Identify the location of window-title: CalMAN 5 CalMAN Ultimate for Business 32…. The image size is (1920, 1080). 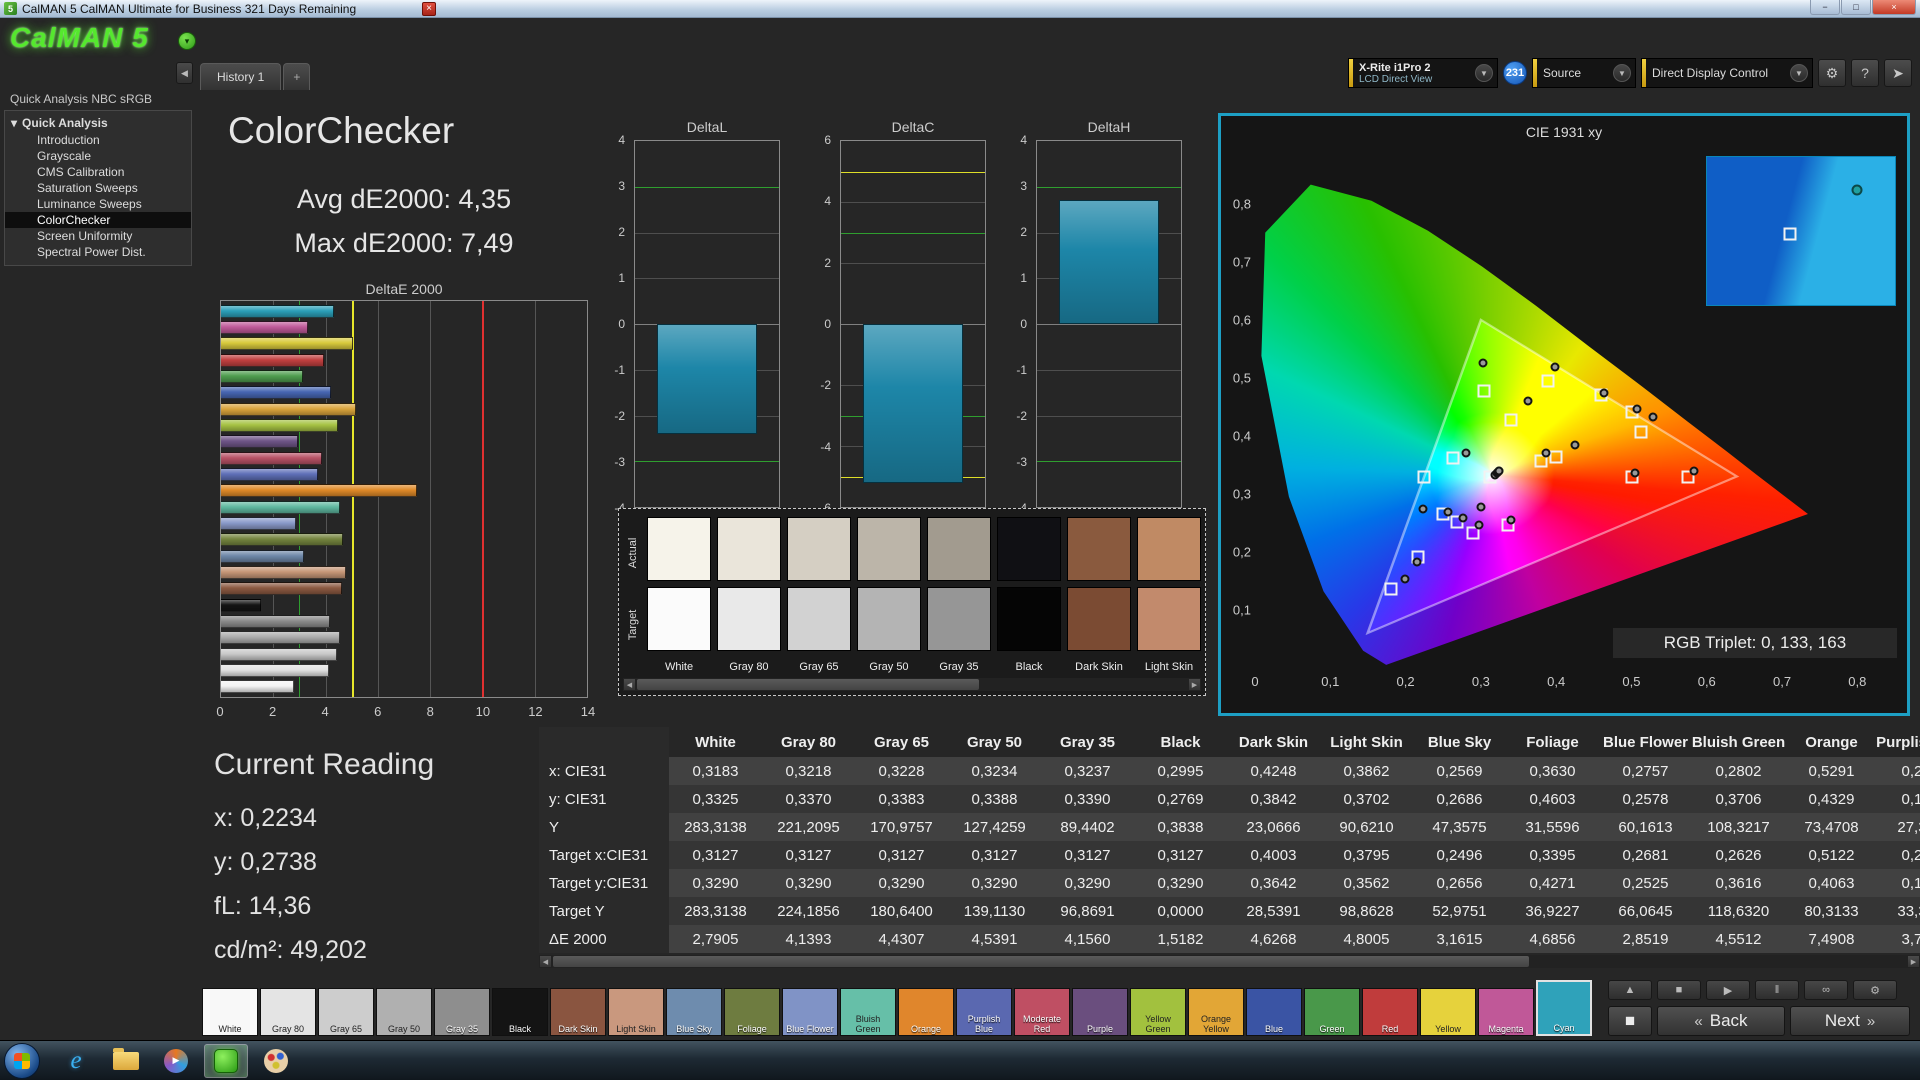
(189, 8).